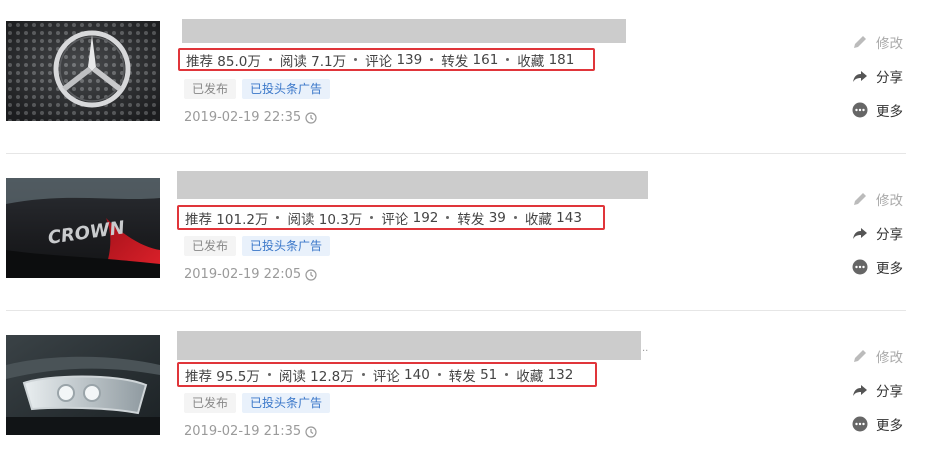 Image resolution: width=938 pixels, height=451 pixels. I want to click on article-stats-highlight: 推荐 101.2万 阅读 10.3万 评论 192 转发 39 收藏 143, so click(391, 217).